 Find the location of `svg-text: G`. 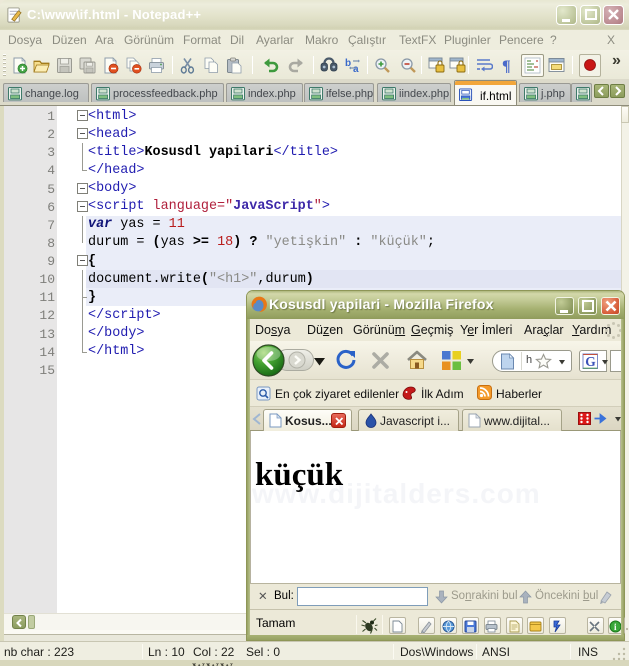

svg-text: G is located at coordinates (590, 361).